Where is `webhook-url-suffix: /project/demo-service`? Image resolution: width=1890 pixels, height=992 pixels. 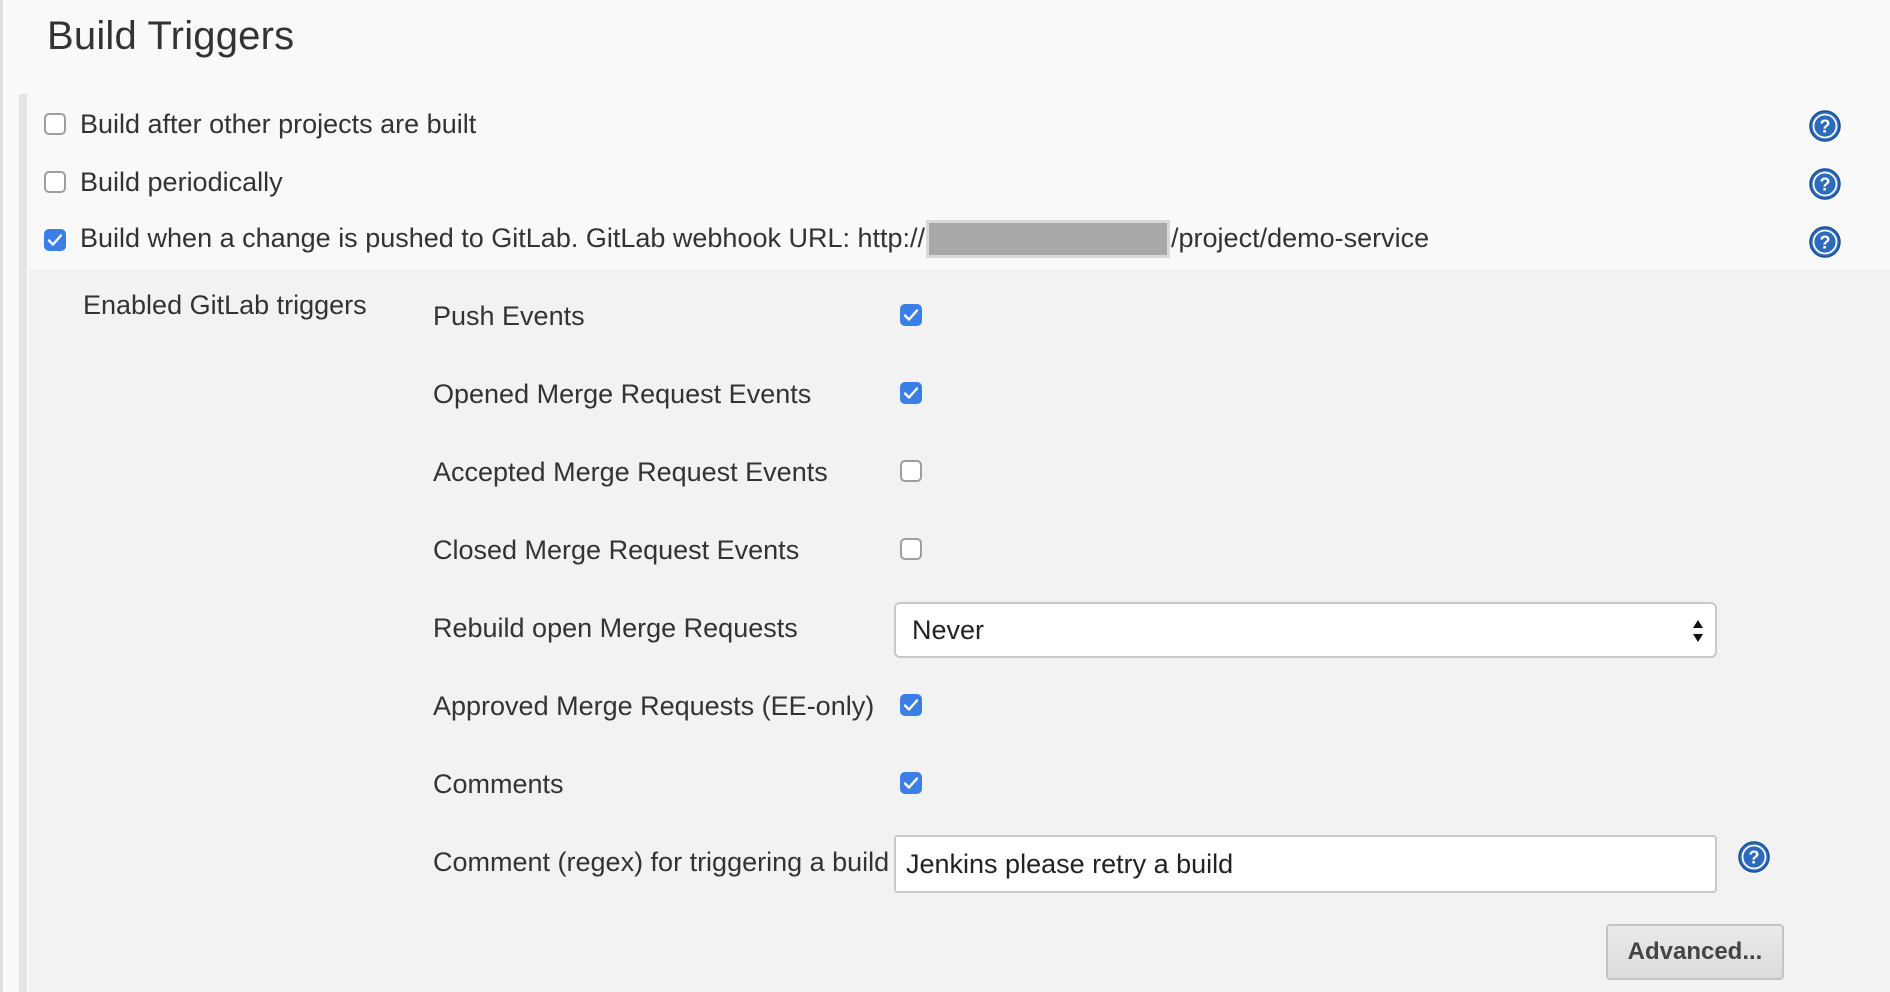
webhook-url-suffix: /project/demo-service is located at coordinates (1300, 238).